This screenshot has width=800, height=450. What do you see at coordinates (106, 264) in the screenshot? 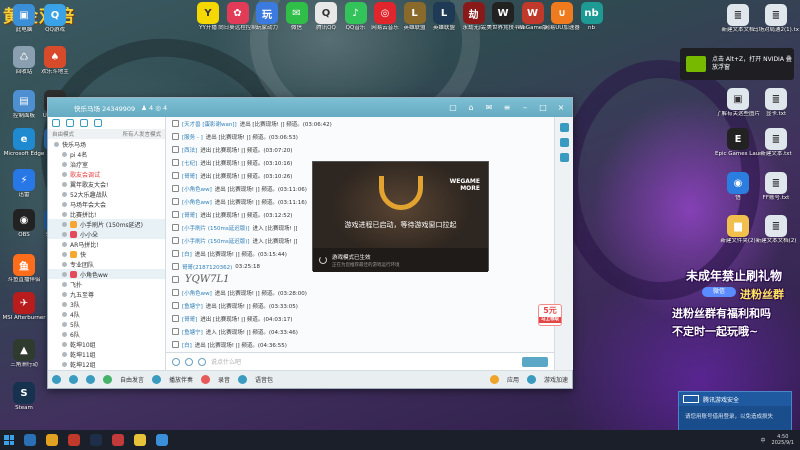
I see `channel-item: 专业团队` at bounding box center [106, 264].